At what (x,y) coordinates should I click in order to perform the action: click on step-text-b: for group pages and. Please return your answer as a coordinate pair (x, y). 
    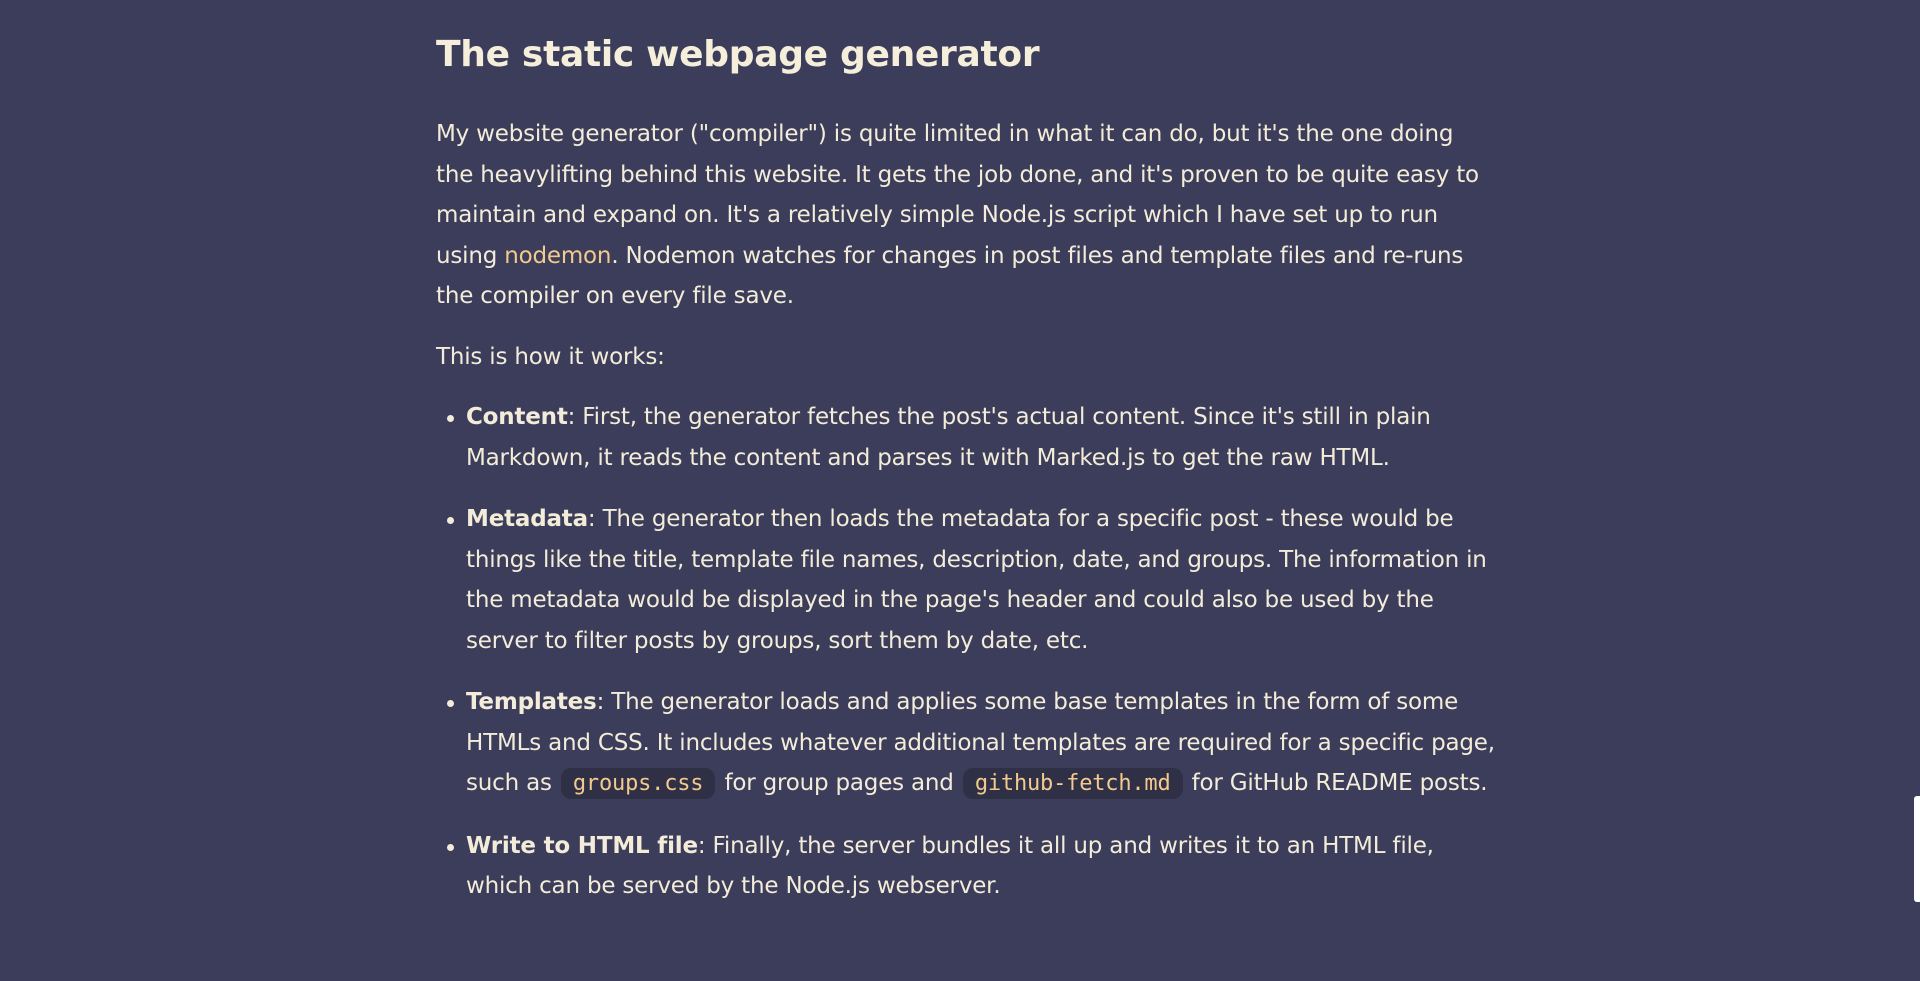
    Looking at the image, I should click on (839, 783).